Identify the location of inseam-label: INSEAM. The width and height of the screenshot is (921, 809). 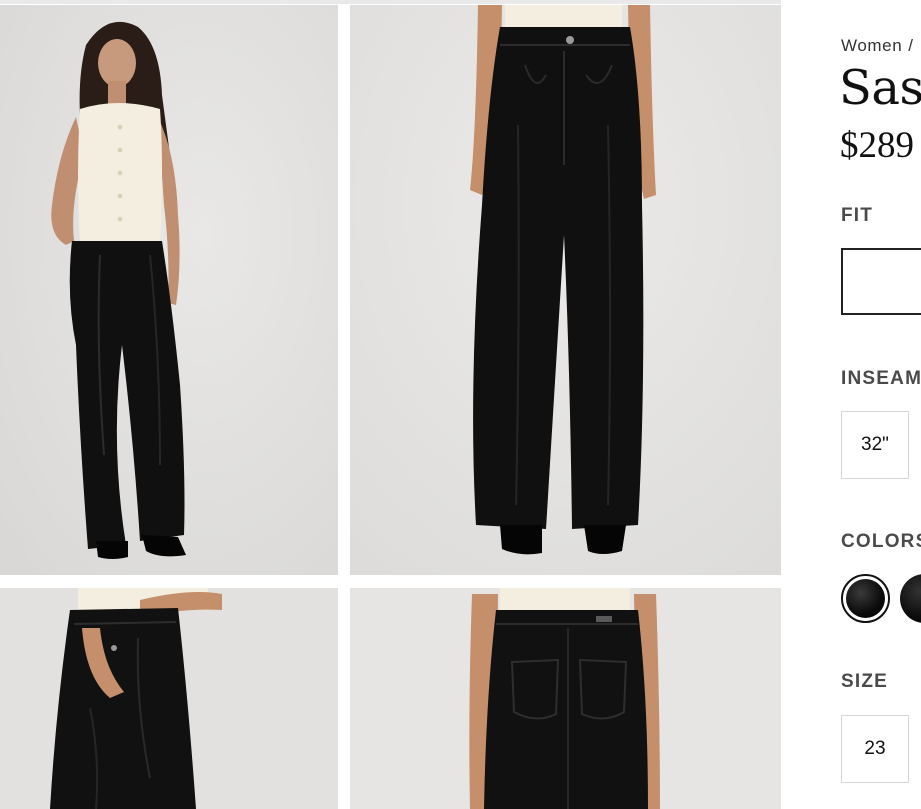
(881, 378).